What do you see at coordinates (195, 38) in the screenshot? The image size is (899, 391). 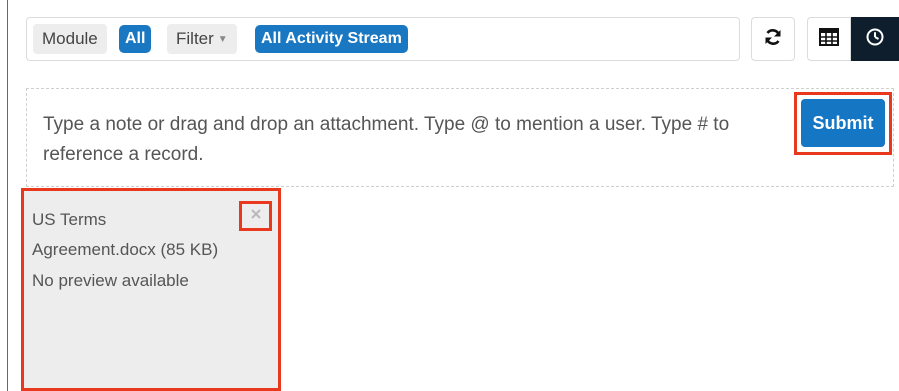 I see `filter-label: Filter` at bounding box center [195, 38].